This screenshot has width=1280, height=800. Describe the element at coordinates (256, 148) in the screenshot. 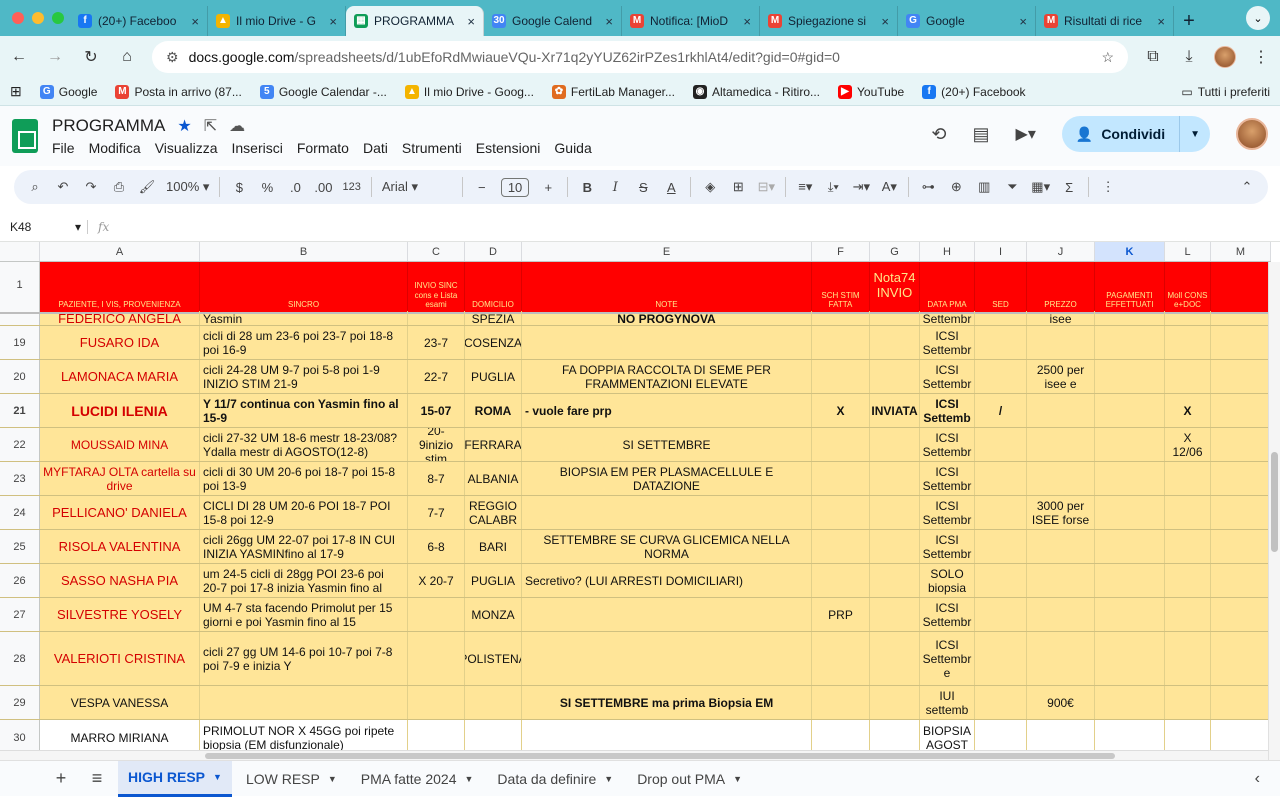

I see `menu-item-inserisci: Inserisci` at that location.